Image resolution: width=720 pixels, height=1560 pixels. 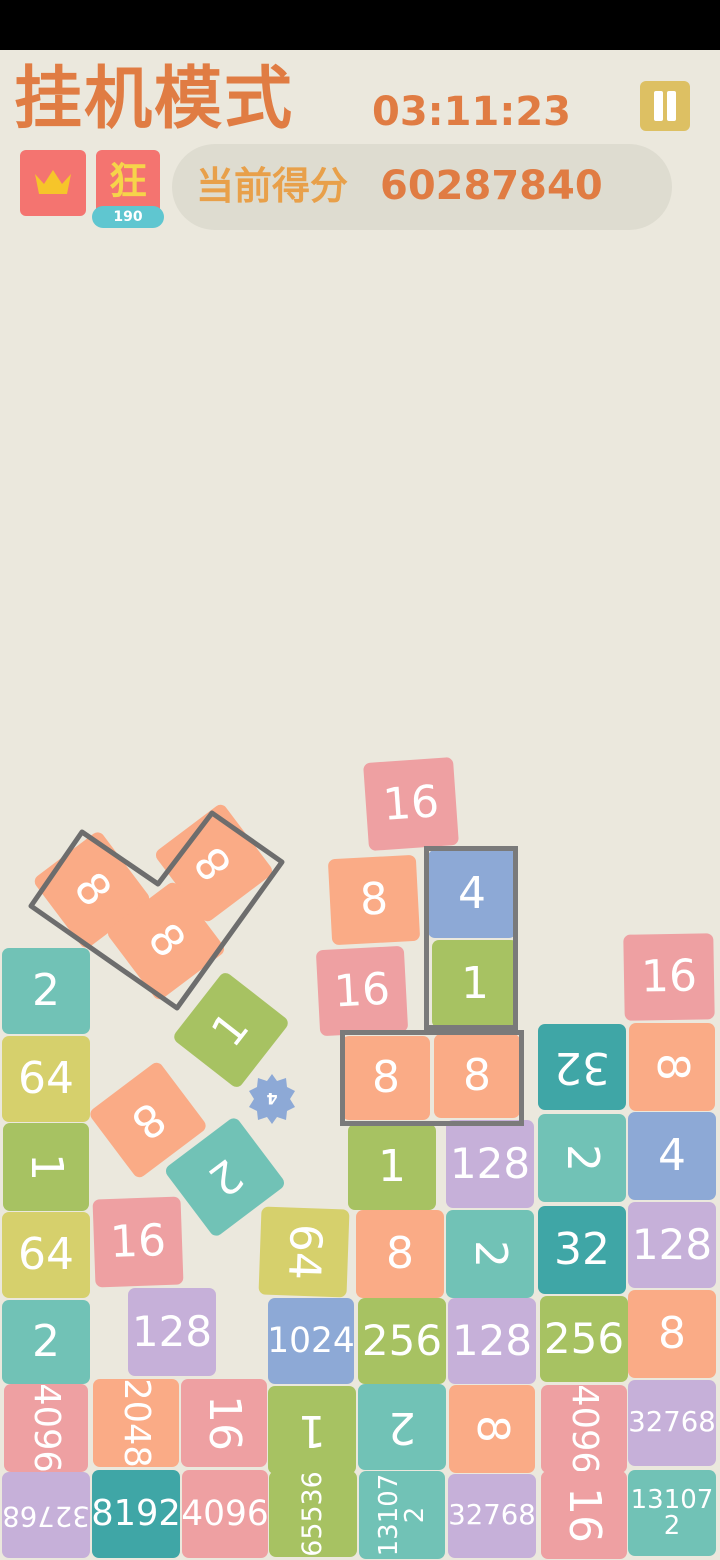 What do you see at coordinates (154, 99) in the screenshot?
I see `page-title: 挂机模式` at bounding box center [154, 99].